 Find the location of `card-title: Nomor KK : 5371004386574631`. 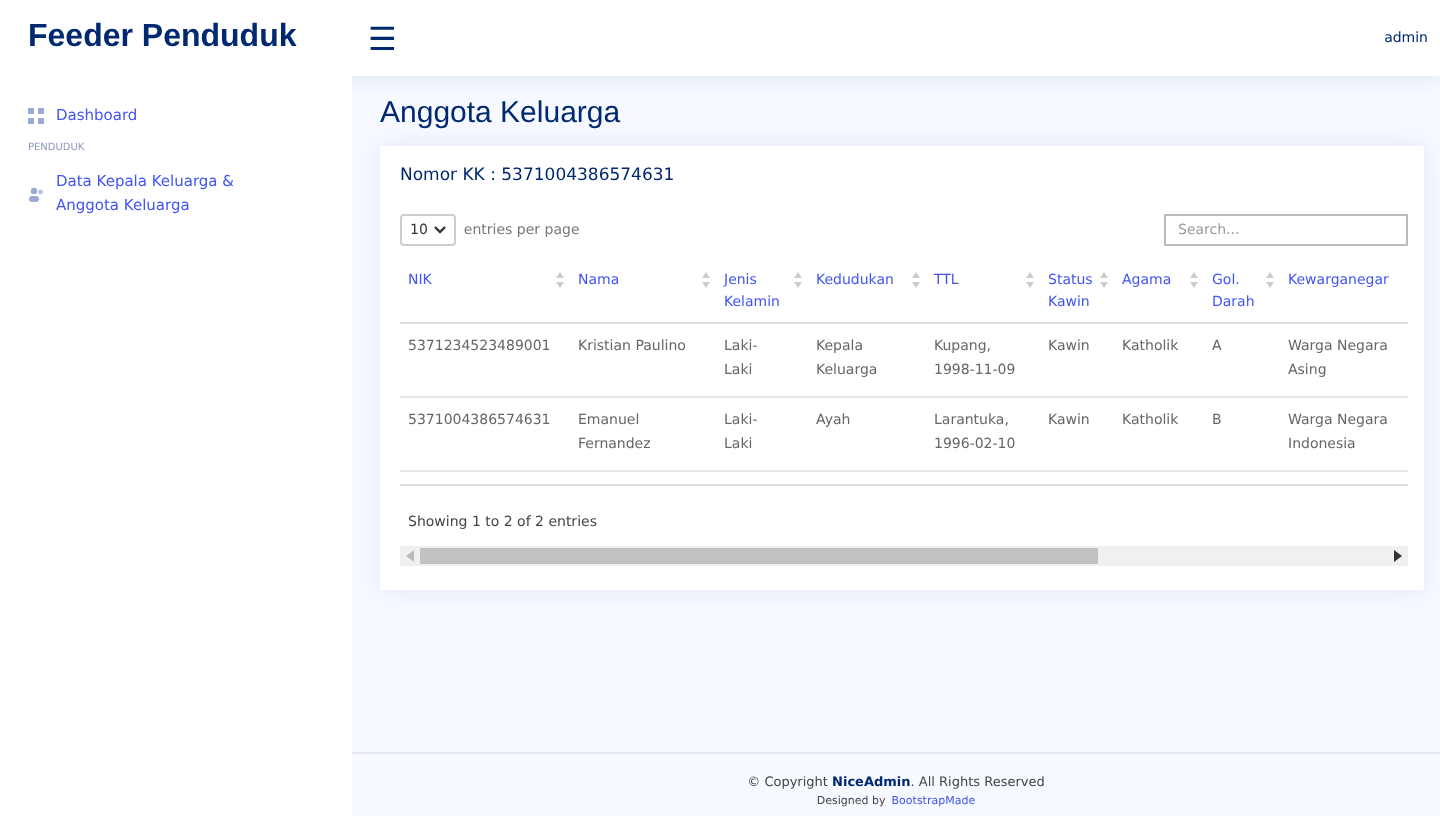

card-title: Nomor KK : 5371004386574631 is located at coordinates (538, 176).